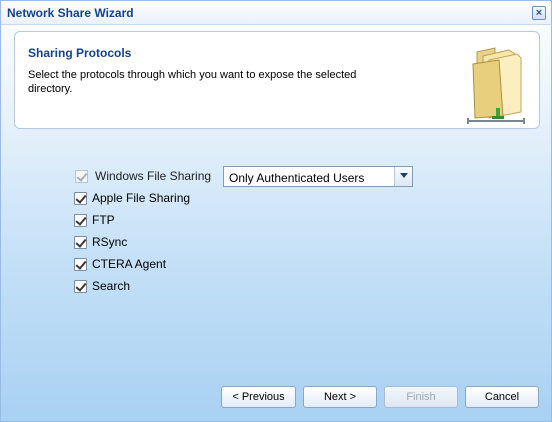 This screenshot has height=422, width=552. Describe the element at coordinates (153, 176) in the screenshot. I see `protocol-label: Windows File Sharing` at that location.